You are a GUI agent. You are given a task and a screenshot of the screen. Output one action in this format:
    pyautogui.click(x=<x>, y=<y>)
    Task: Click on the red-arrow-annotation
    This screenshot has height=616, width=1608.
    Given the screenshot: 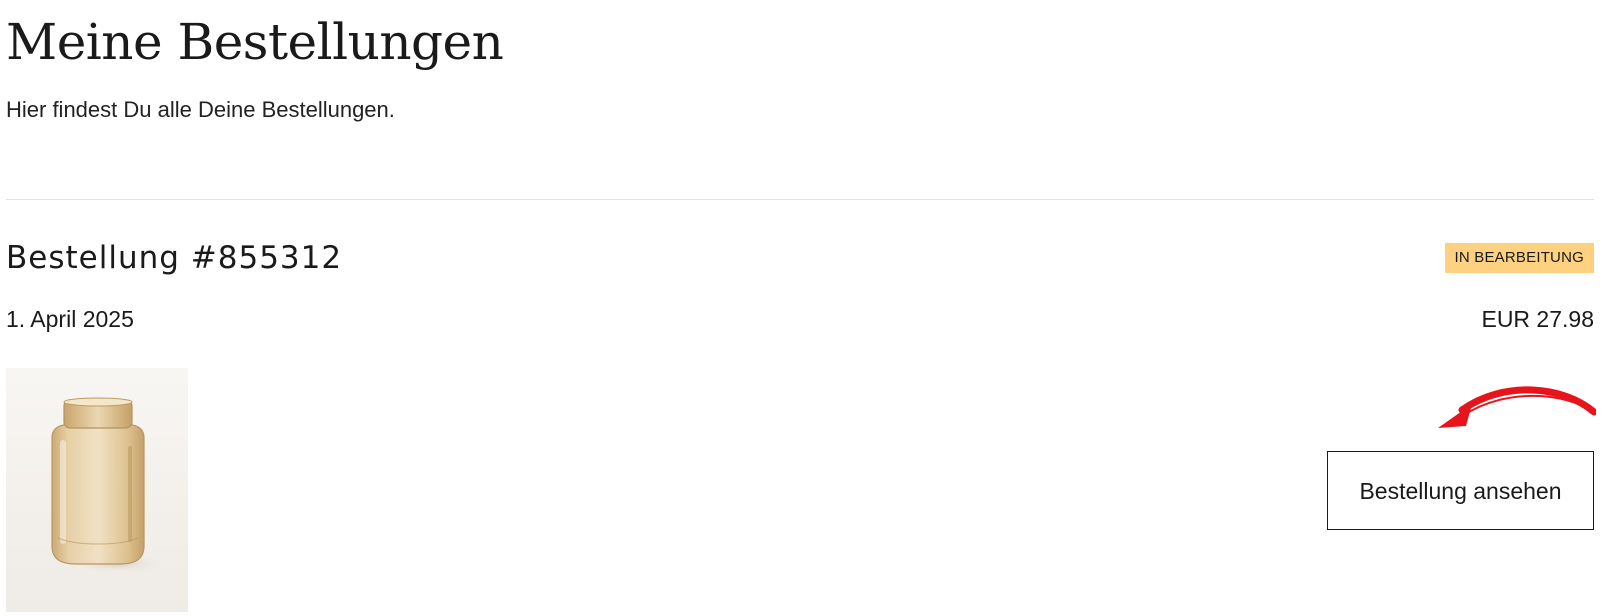 What is the action you would take?
    pyautogui.click(x=1515, y=409)
    